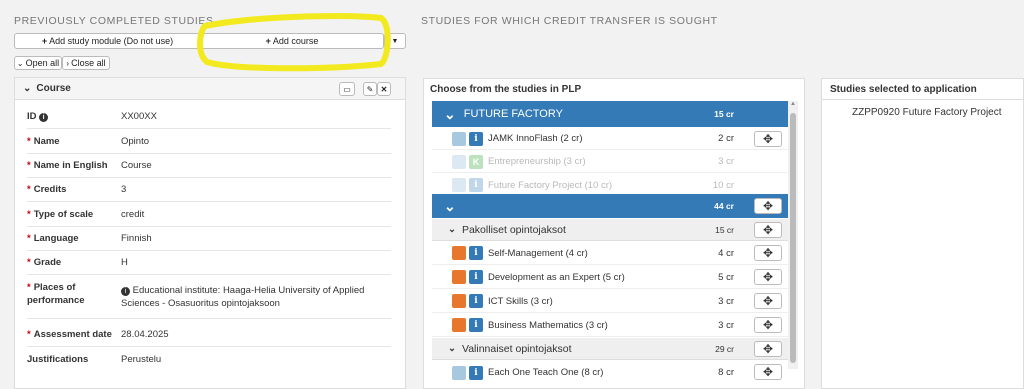  I want to click on list-item: i ICT Skills (3 cr) 3 cr ✥, so click(610, 301).